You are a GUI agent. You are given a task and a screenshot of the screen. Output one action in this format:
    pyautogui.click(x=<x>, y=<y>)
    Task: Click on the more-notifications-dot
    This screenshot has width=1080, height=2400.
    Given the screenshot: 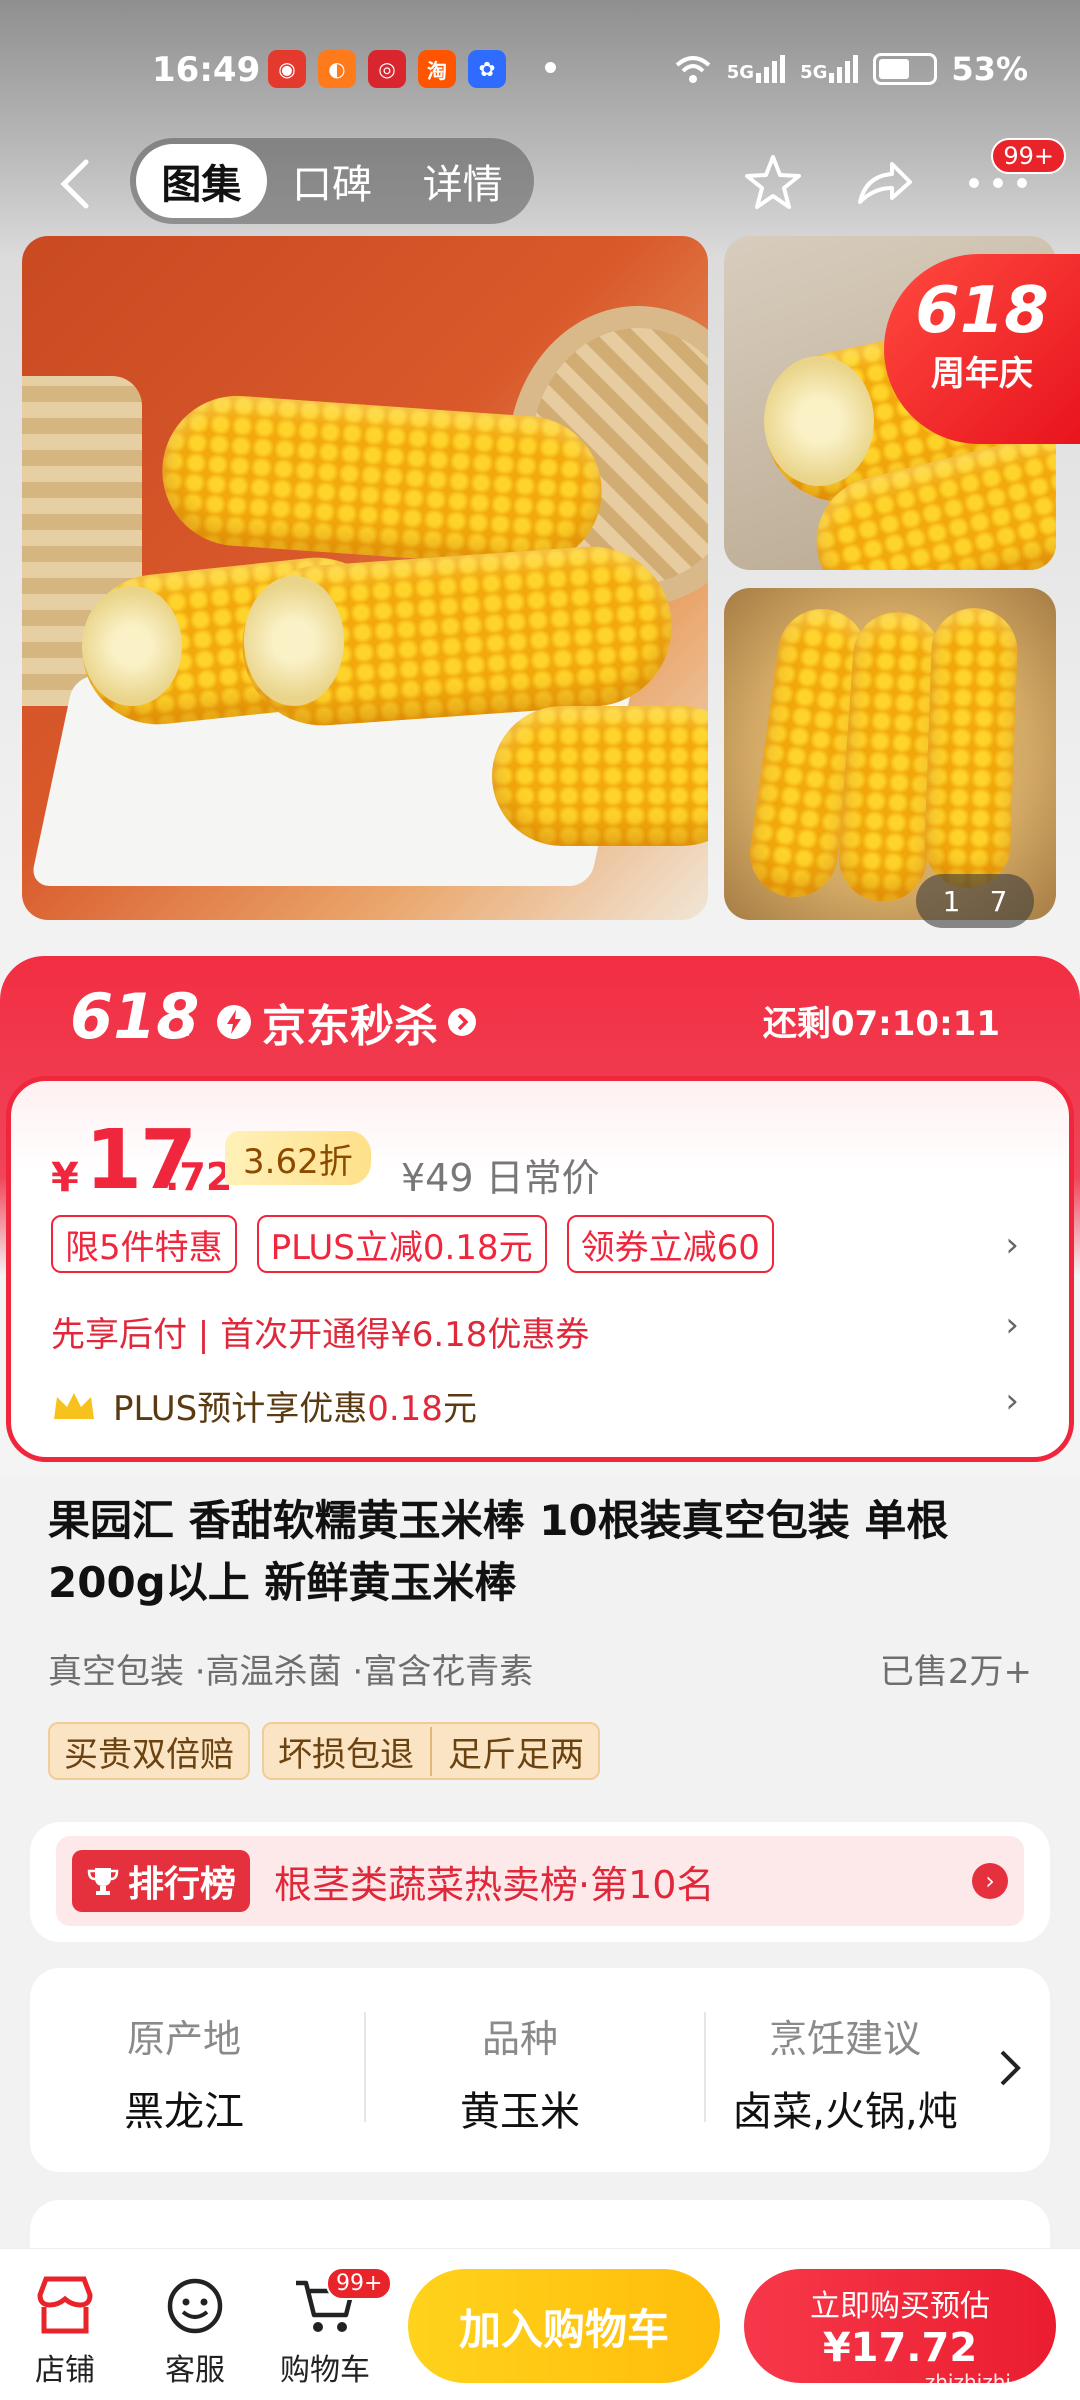 What is the action you would take?
    pyautogui.click(x=550, y=67)
    